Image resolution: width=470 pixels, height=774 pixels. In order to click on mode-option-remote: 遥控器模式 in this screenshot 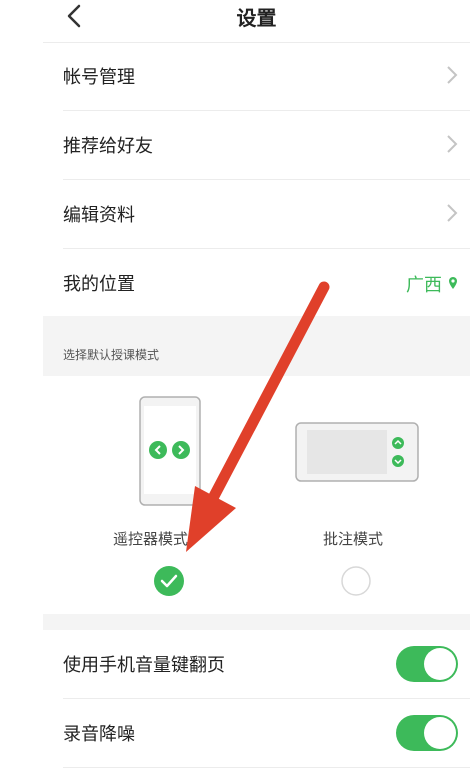, I will do `click(173, 492)`.